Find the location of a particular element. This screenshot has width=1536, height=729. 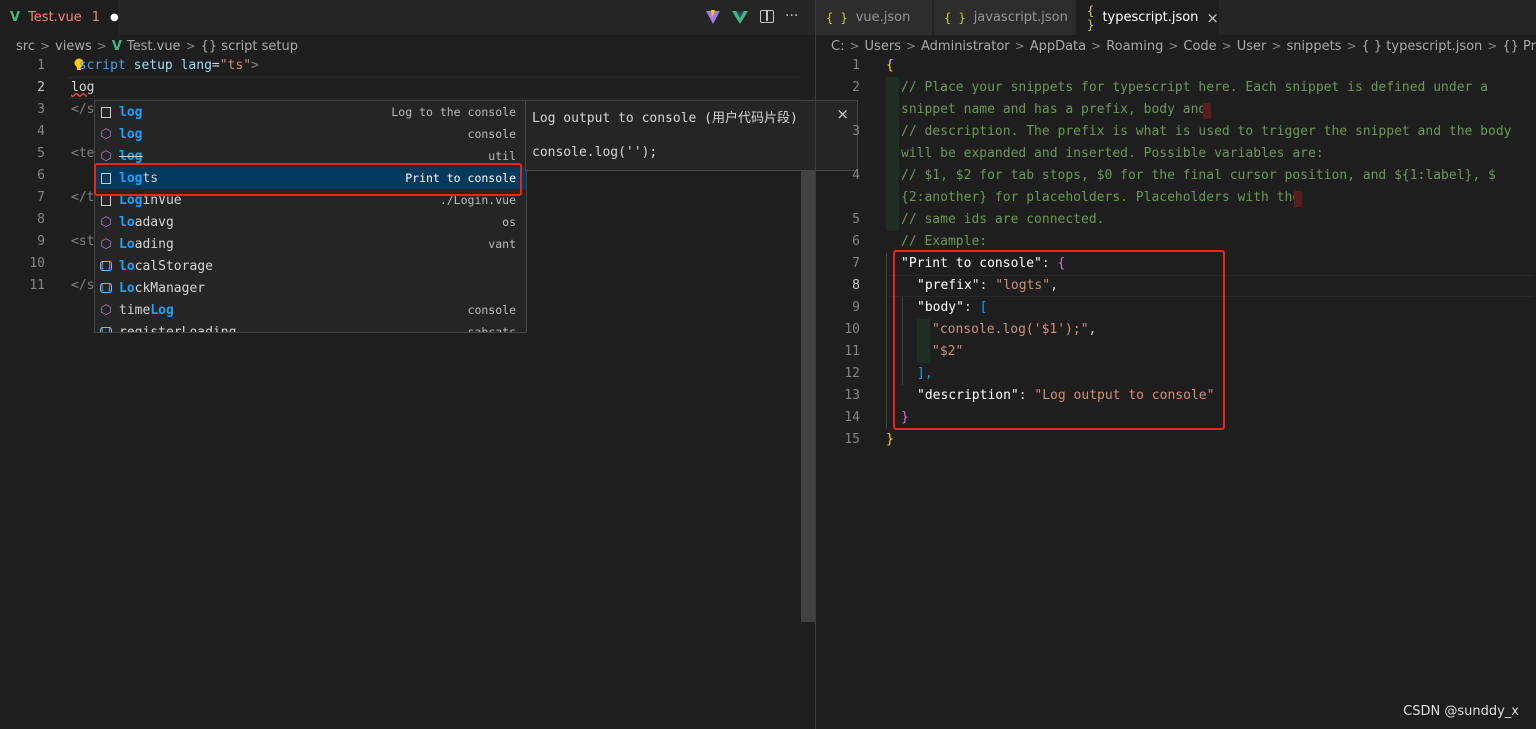

vue-icon is located at coordinates (740, 17).